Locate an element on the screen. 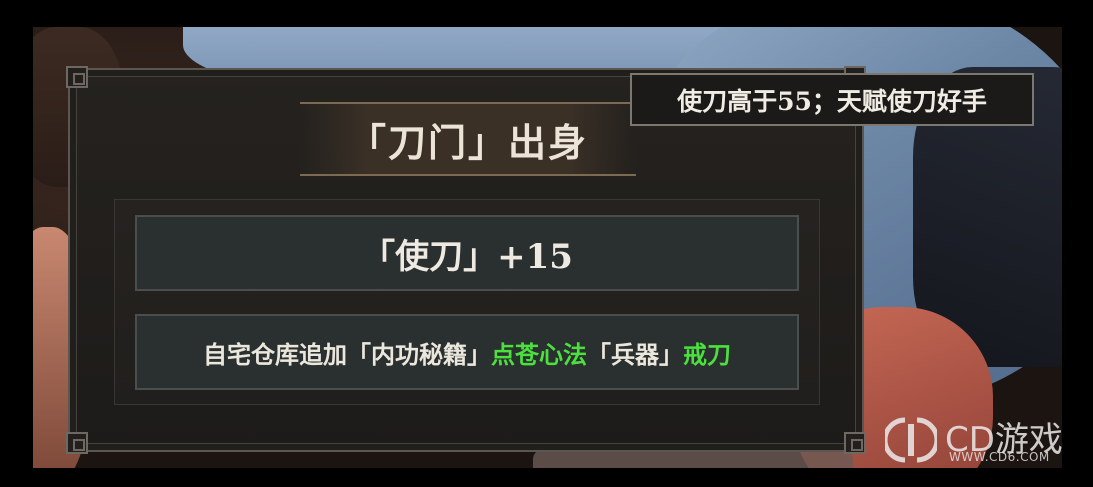  reward-category: 「兵器」 is located at coordinates (635, 354).